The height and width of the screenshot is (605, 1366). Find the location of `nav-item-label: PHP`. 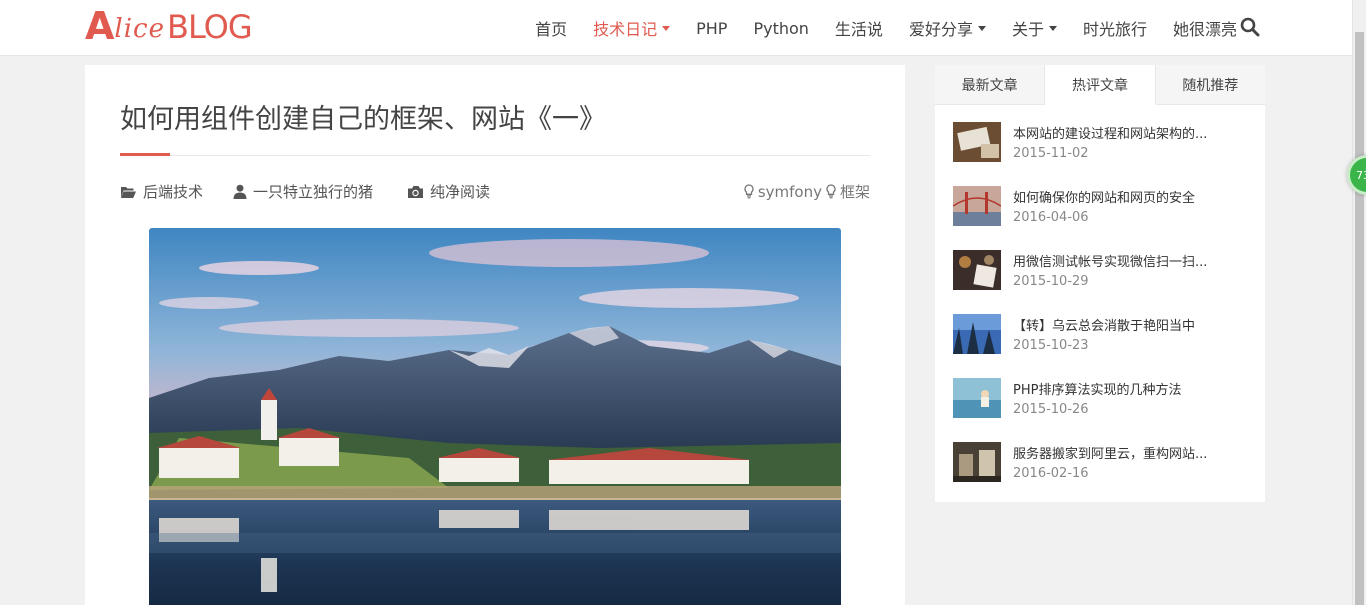

nav-item-label: PHP is located at coordinates (712, 28).